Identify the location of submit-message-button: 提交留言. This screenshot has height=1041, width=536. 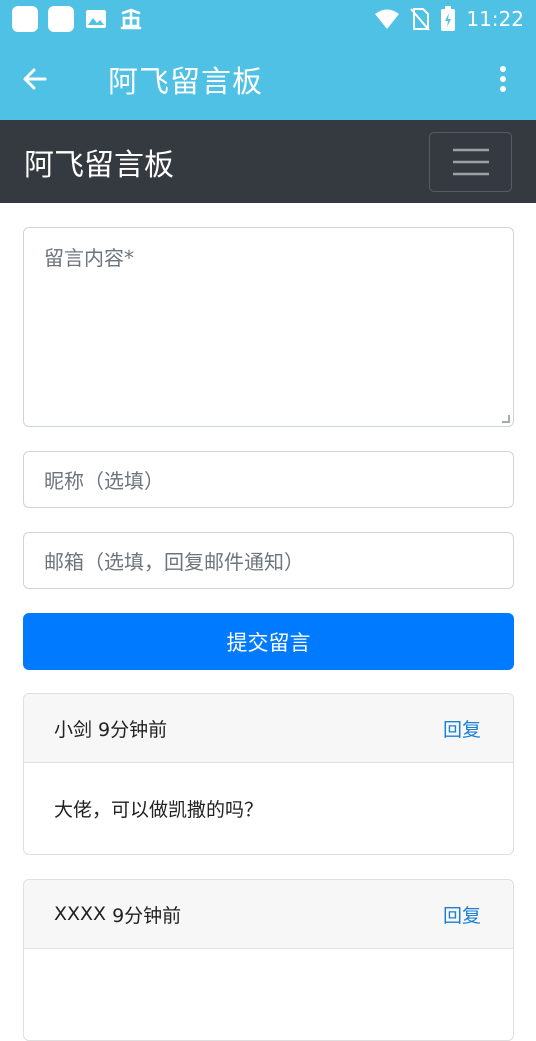
(268, 641).